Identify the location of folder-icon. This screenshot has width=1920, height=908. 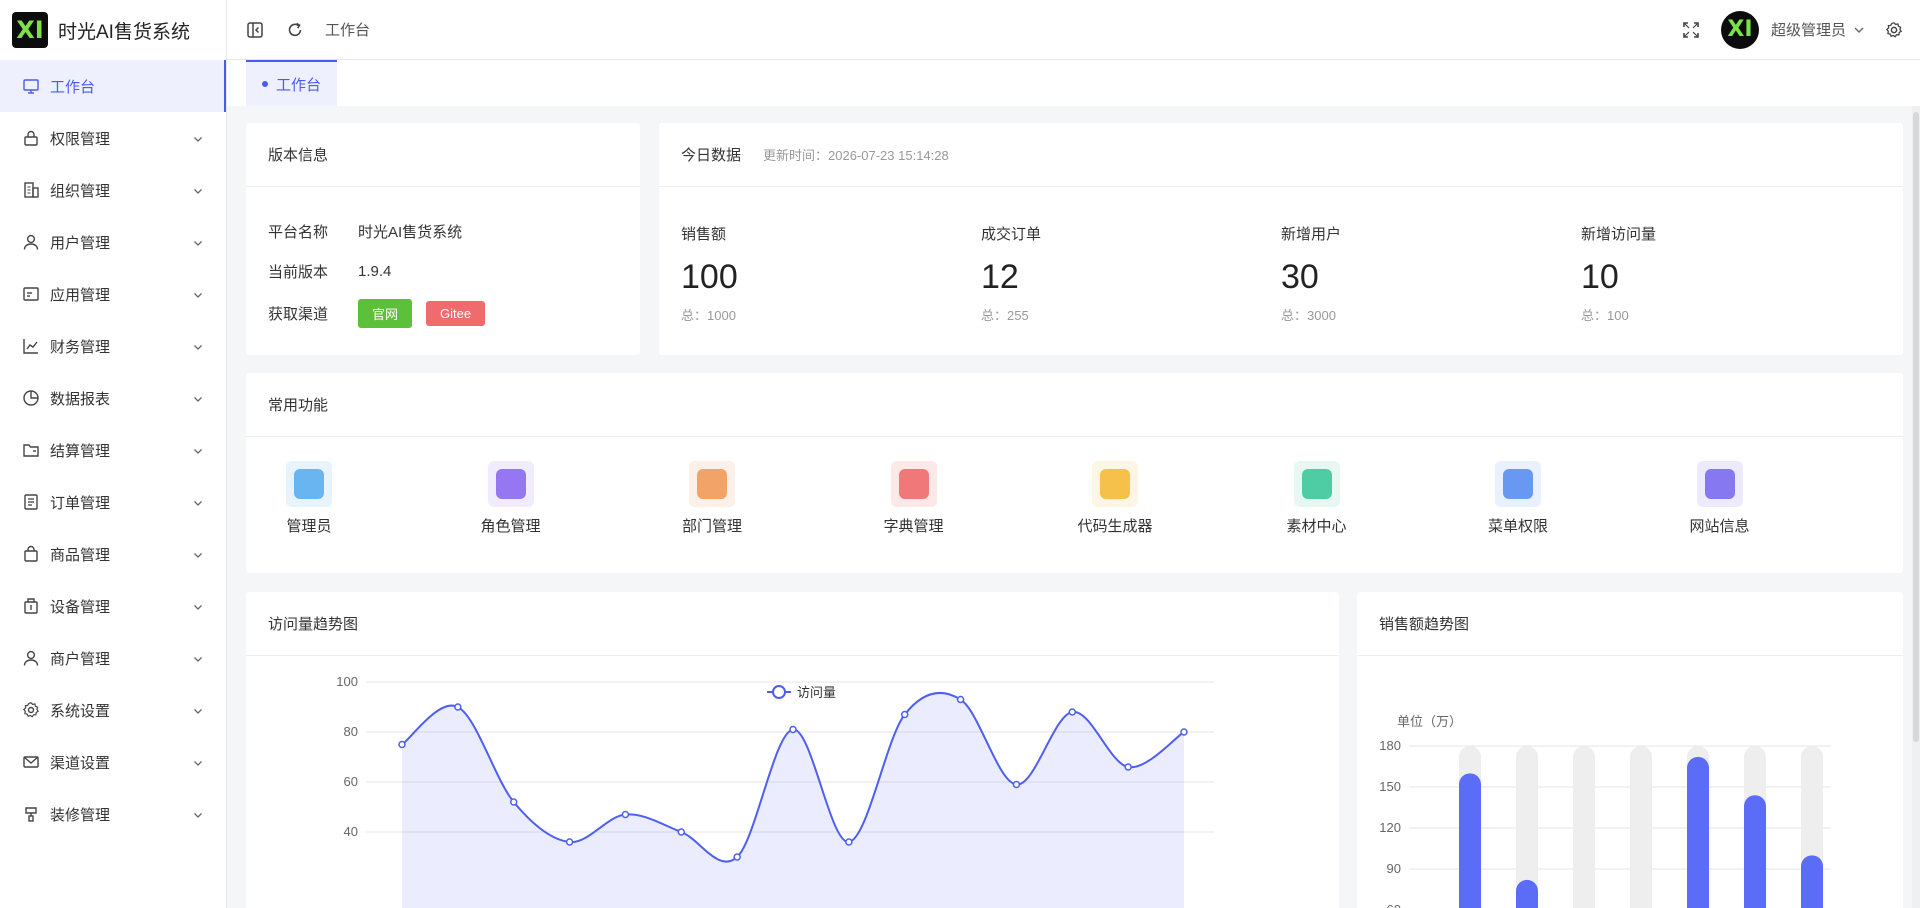
(31, 450).